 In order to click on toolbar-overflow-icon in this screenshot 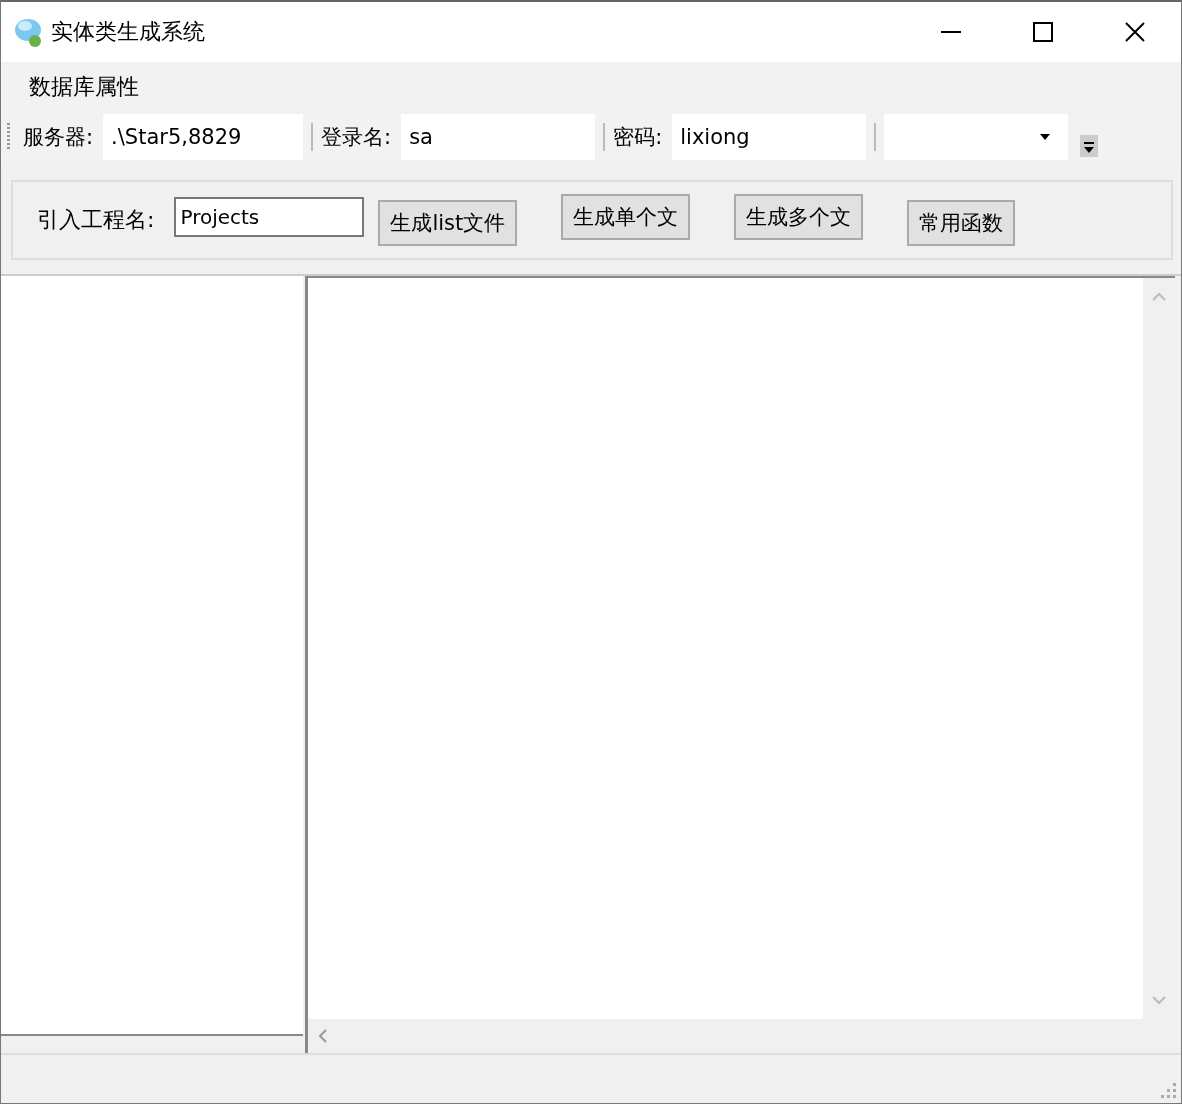, I will do `click(1089, 146)`.